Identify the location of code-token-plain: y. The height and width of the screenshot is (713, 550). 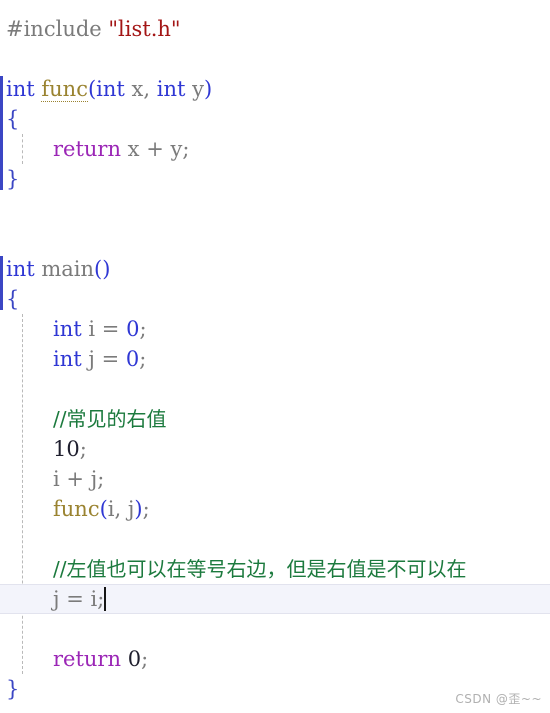
(194, 89).